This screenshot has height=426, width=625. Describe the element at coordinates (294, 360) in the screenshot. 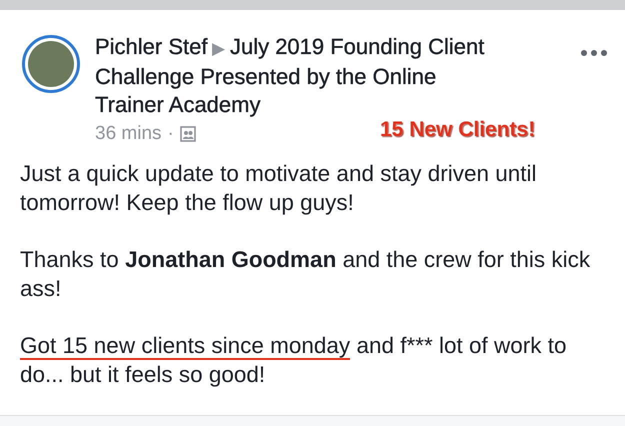

I see `post-paragraph: Got 15 new clients since monday and f*** lot of work to do... but it feels so good!` at that location.